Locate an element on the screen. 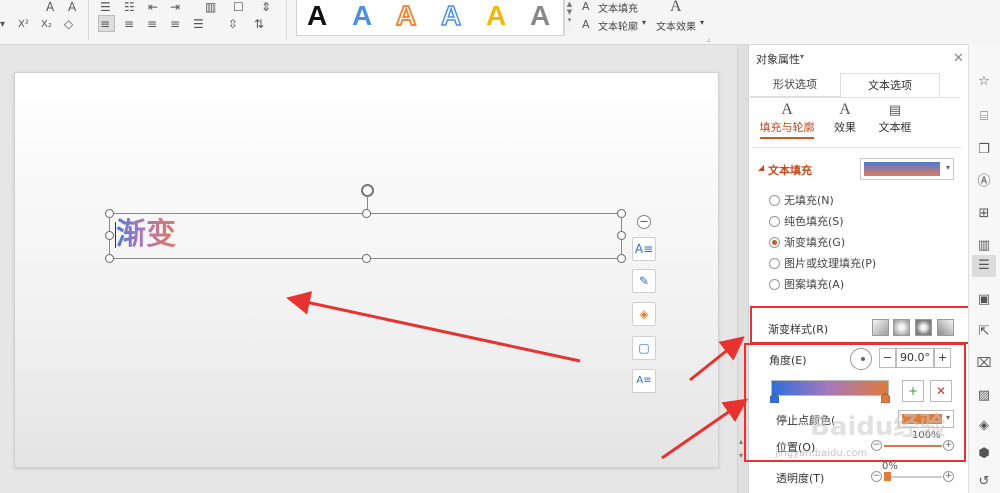 This screenshot has width=1000, height=493. archive-icon: ⌧ is located at coordinates (984, 364).